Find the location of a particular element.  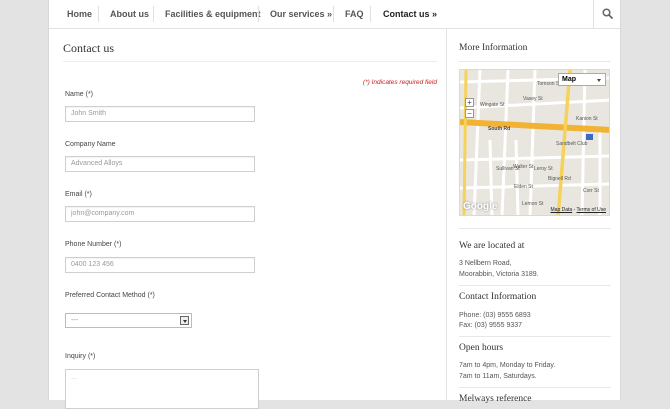

phone-input: 0400 123 456 is located at coordinates (160, 265).